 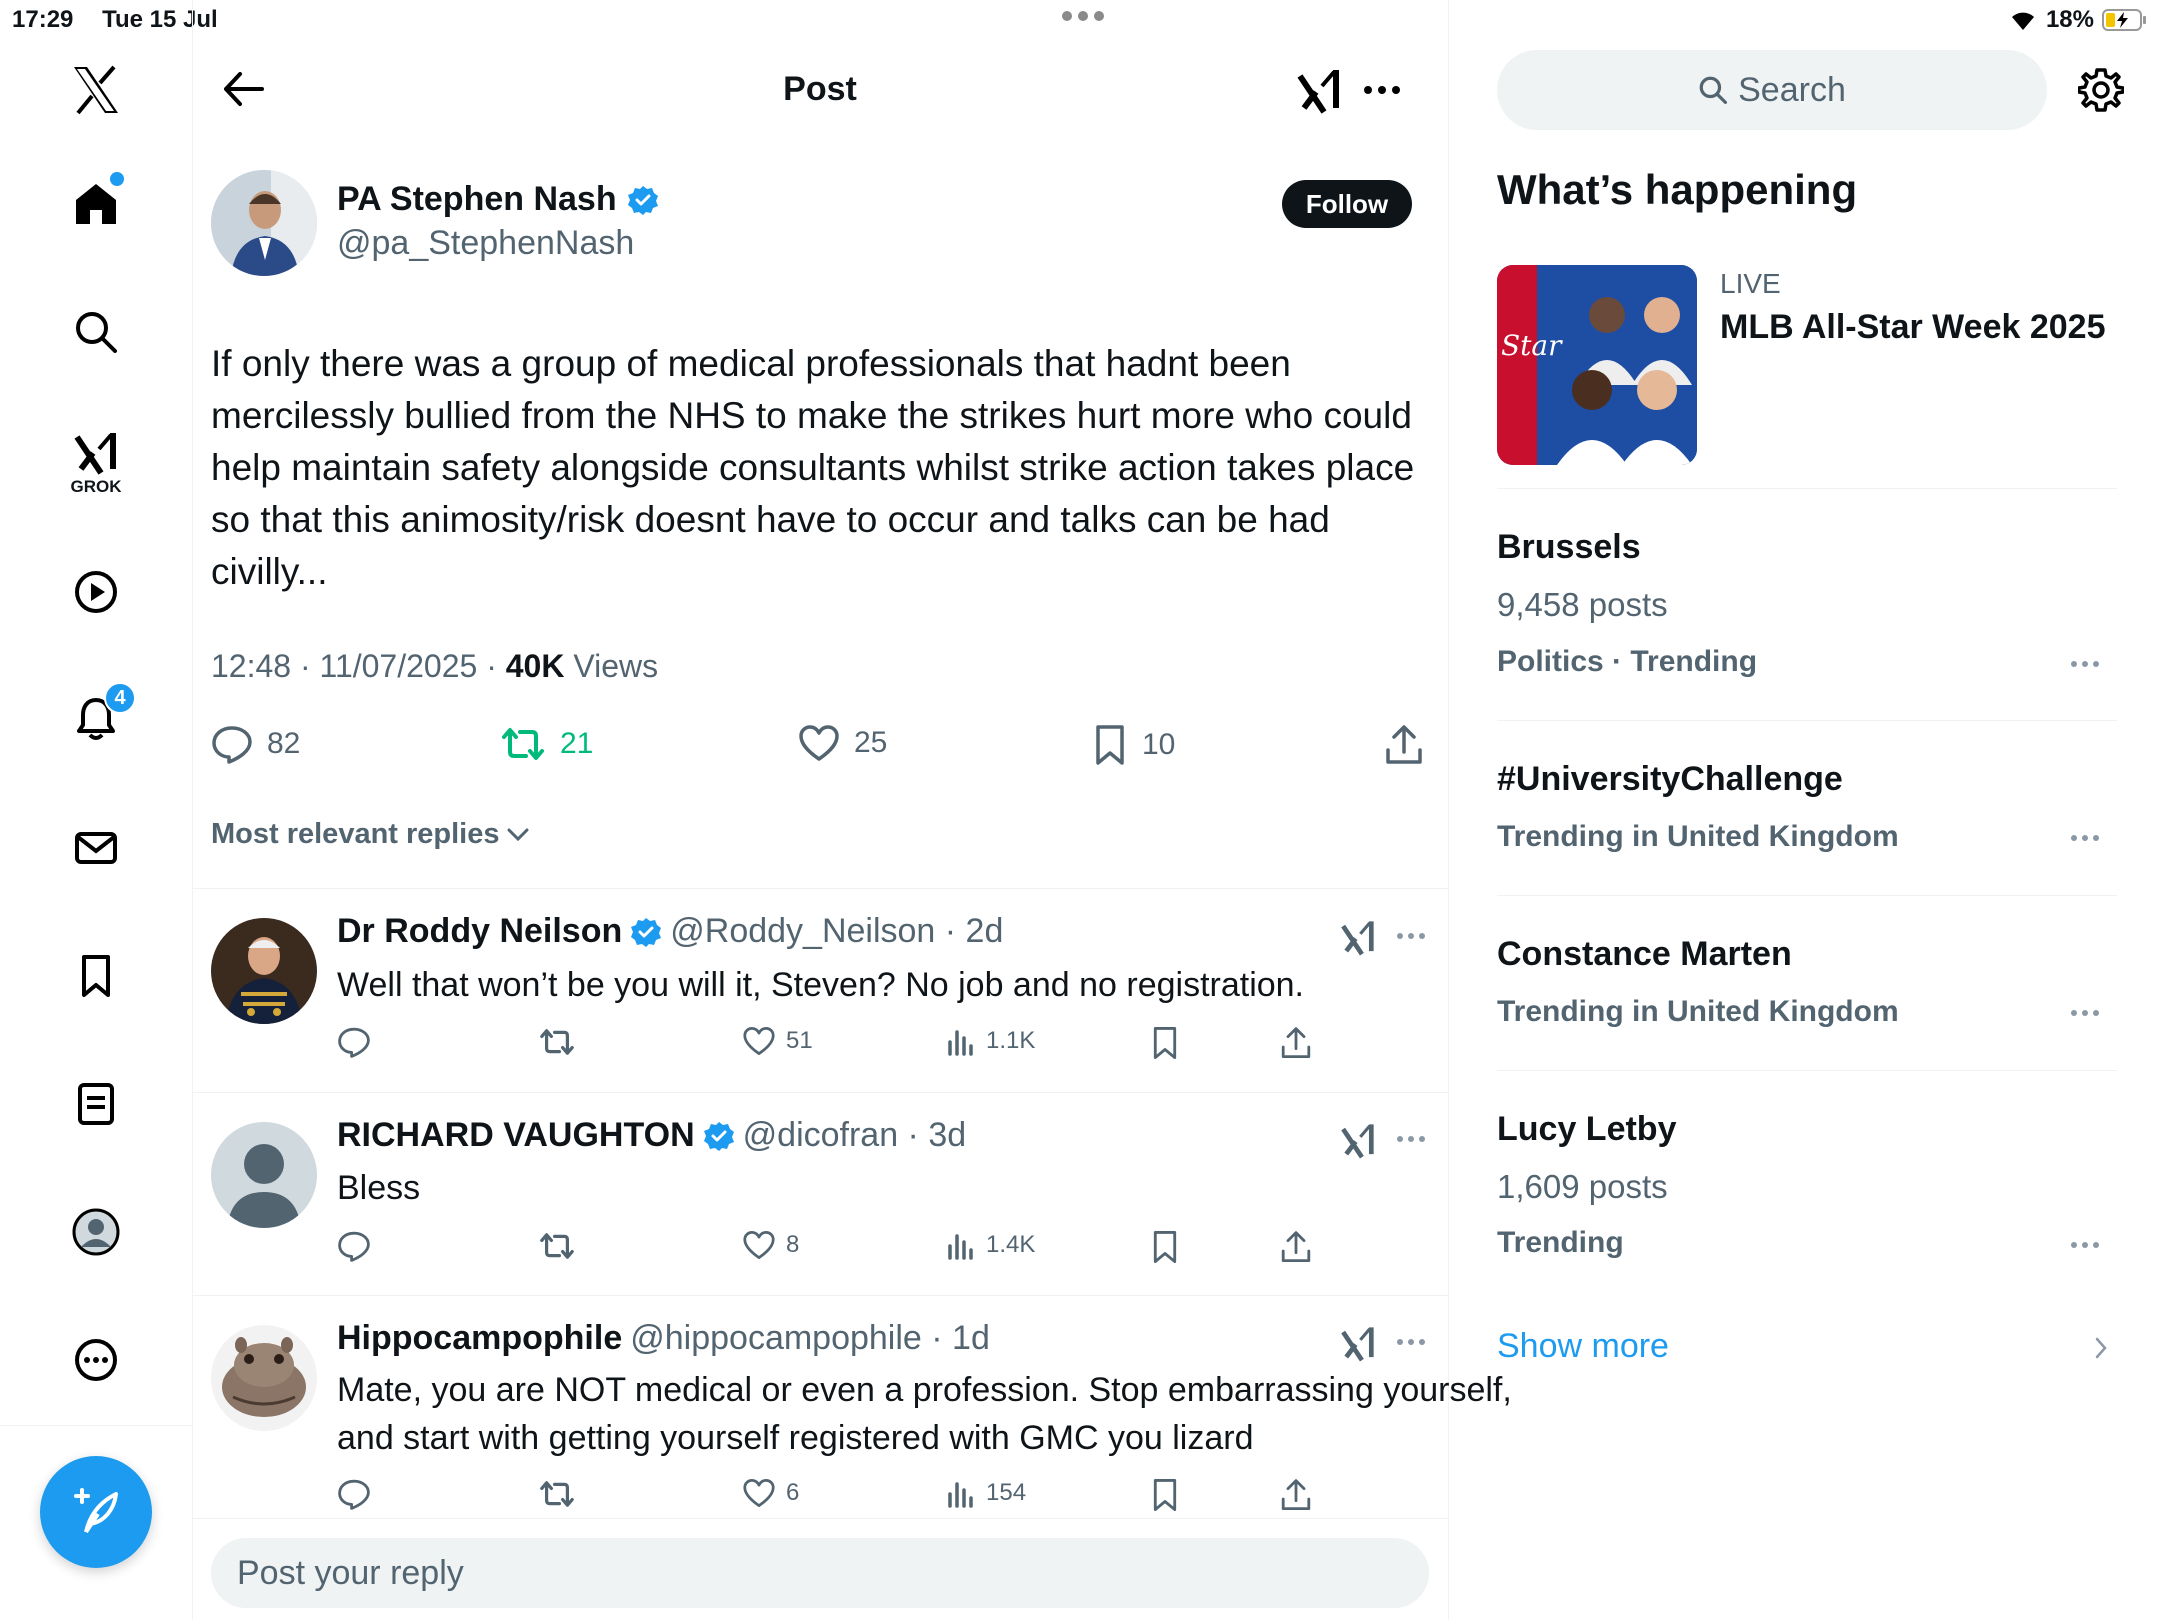 I want to click on reply-views-action: 1.1K, so click(x=990, y=1041).